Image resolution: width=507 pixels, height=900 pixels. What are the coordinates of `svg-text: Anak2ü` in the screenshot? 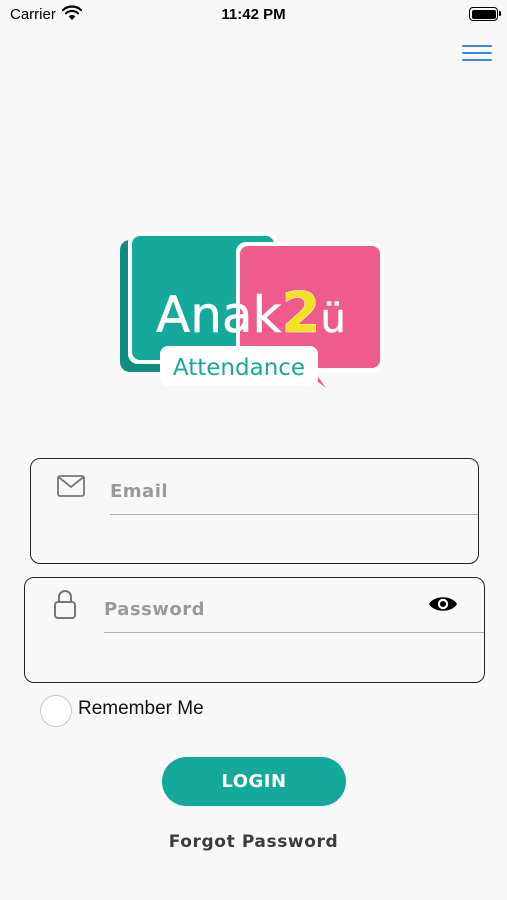 It's located at (251, 313).